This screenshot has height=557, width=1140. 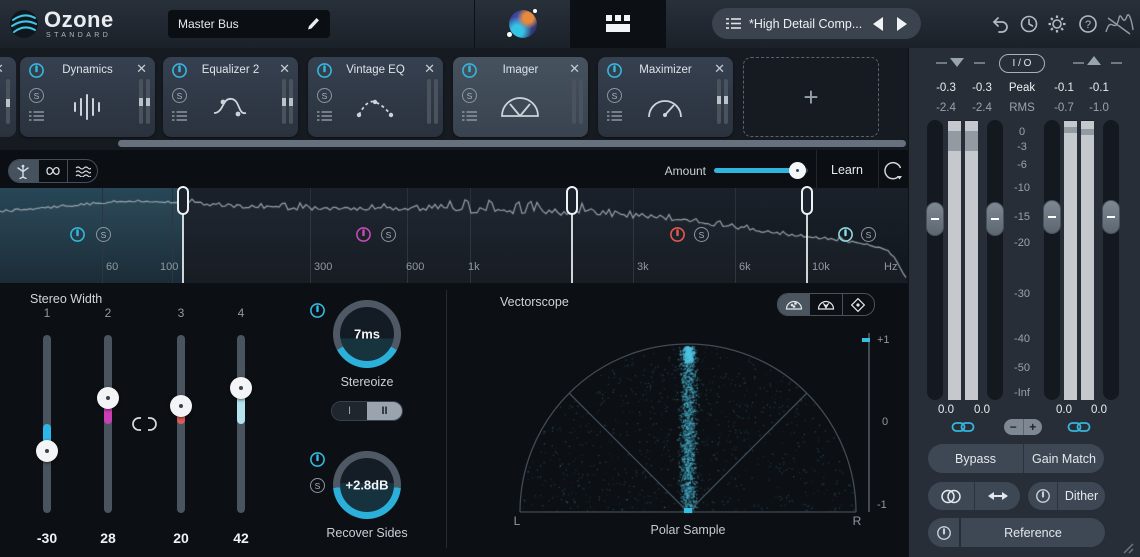 I want to click on edit-pencil-icon, so click(x=313, y=24).